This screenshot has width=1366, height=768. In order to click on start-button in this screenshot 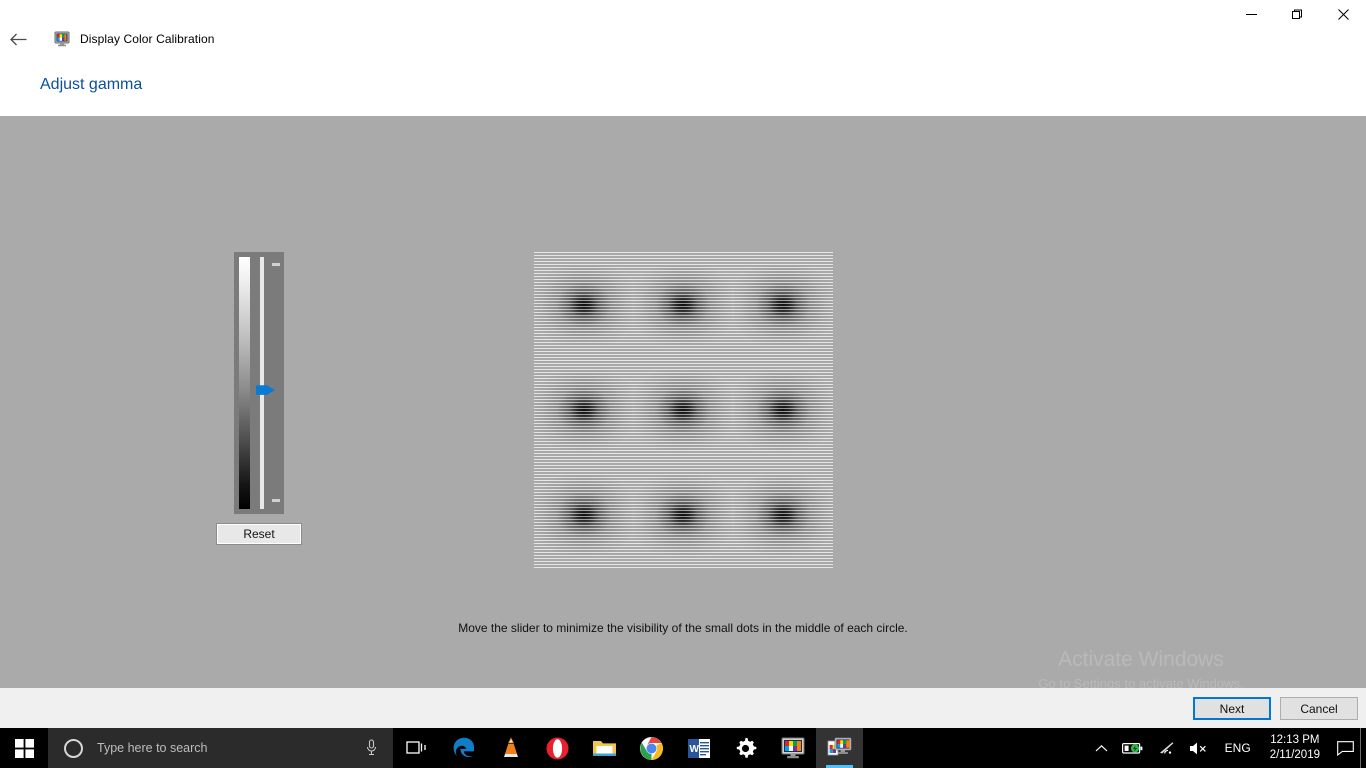, I will do `click(24, 748)`.